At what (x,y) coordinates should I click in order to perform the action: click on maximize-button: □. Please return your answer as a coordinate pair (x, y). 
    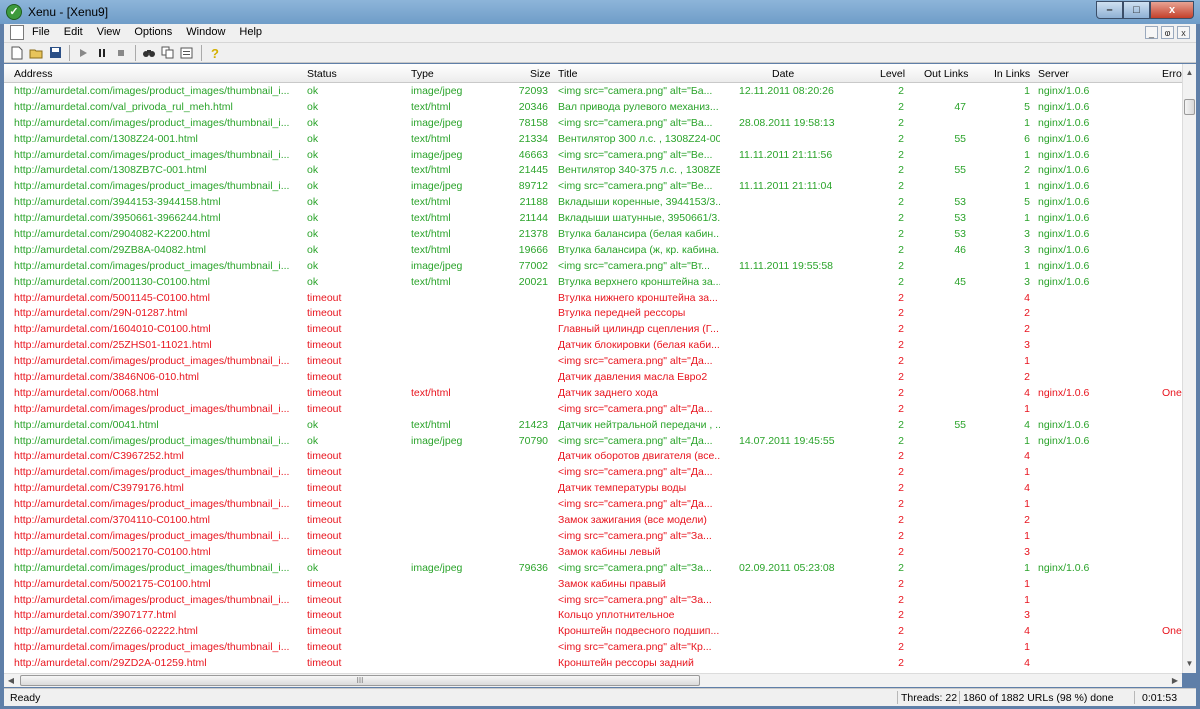
    Looking at the image, I should click on (1136, 10).